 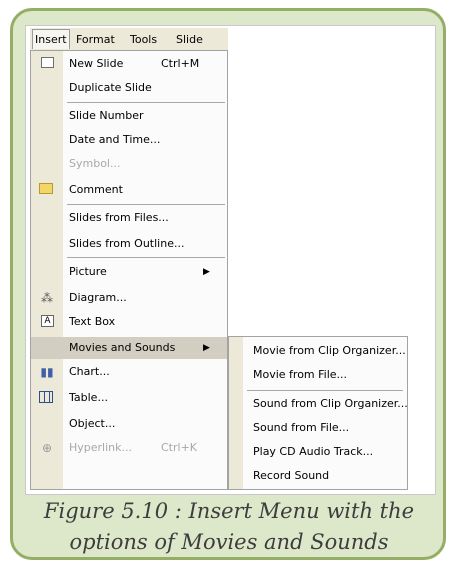 I want to click on comment-icon, so click(x=46, y=188).